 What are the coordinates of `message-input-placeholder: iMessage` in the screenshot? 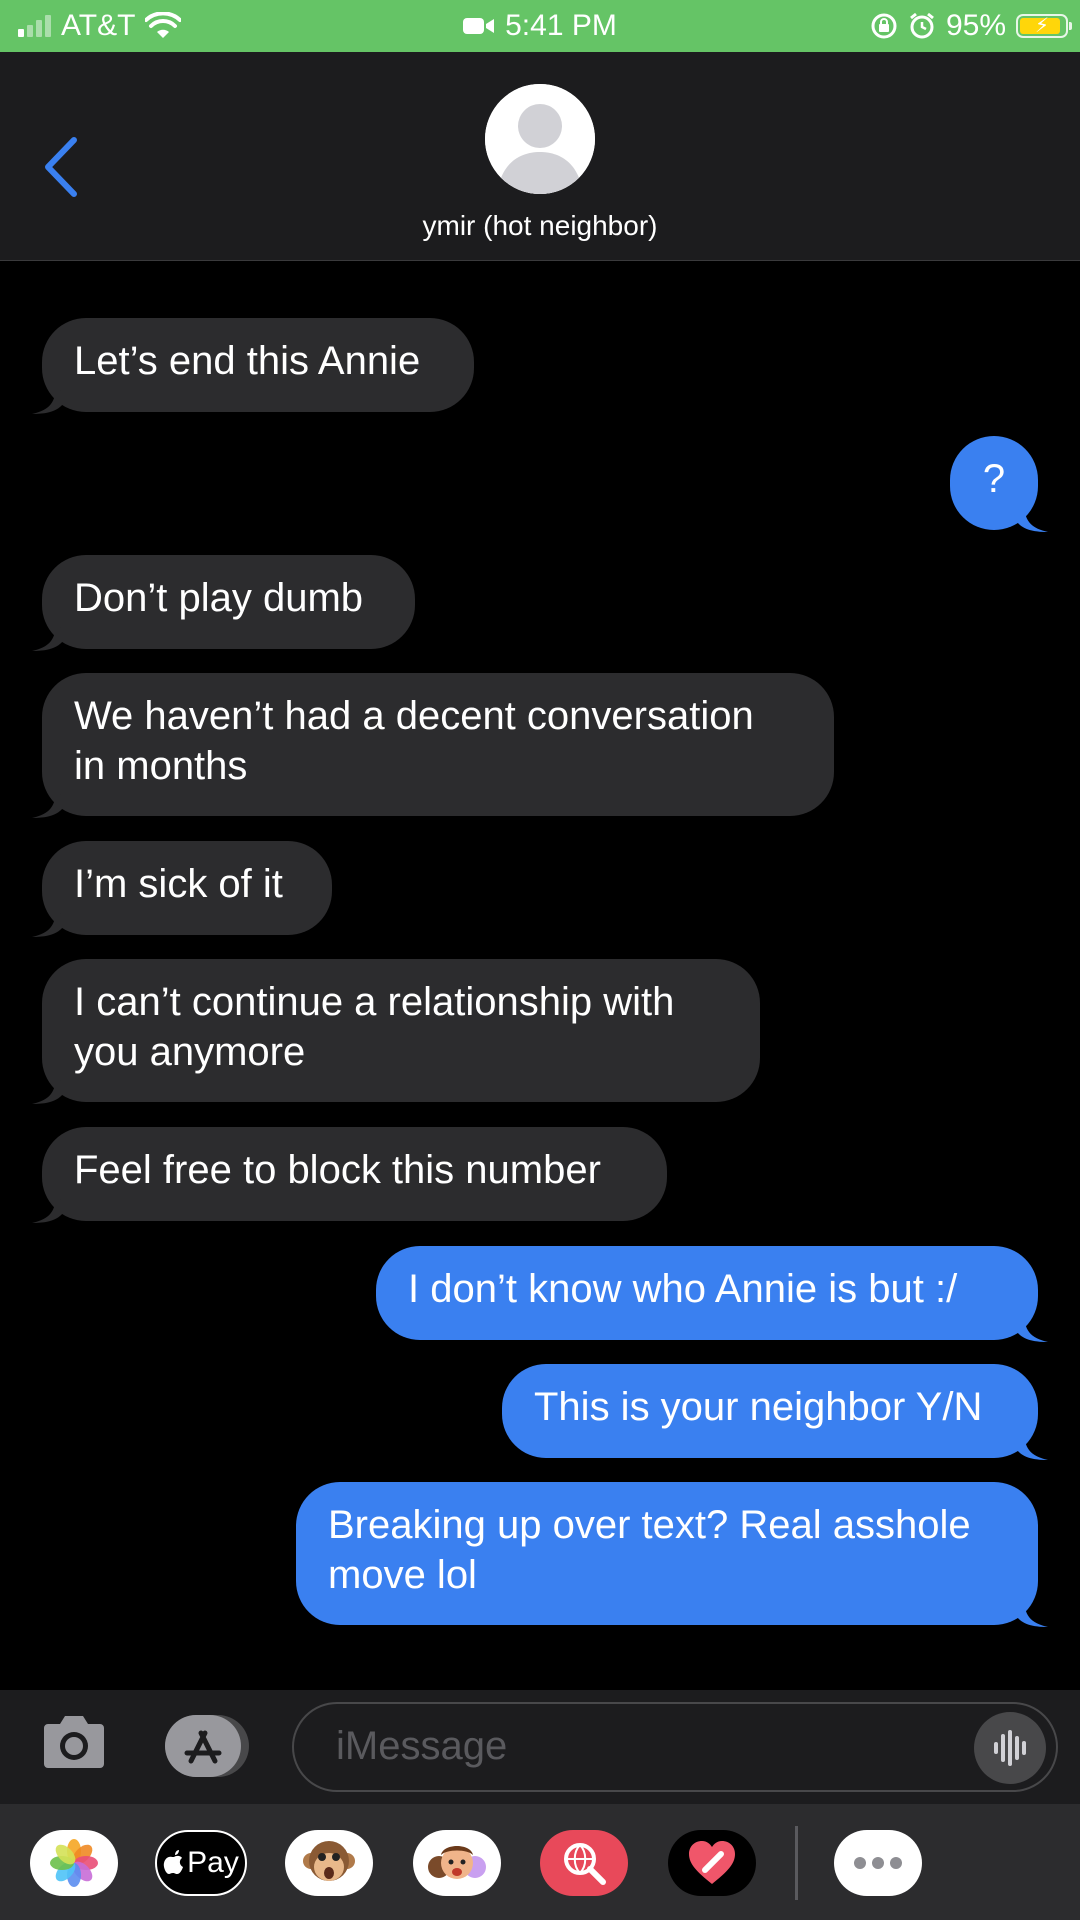 It's located at (422, 1746).